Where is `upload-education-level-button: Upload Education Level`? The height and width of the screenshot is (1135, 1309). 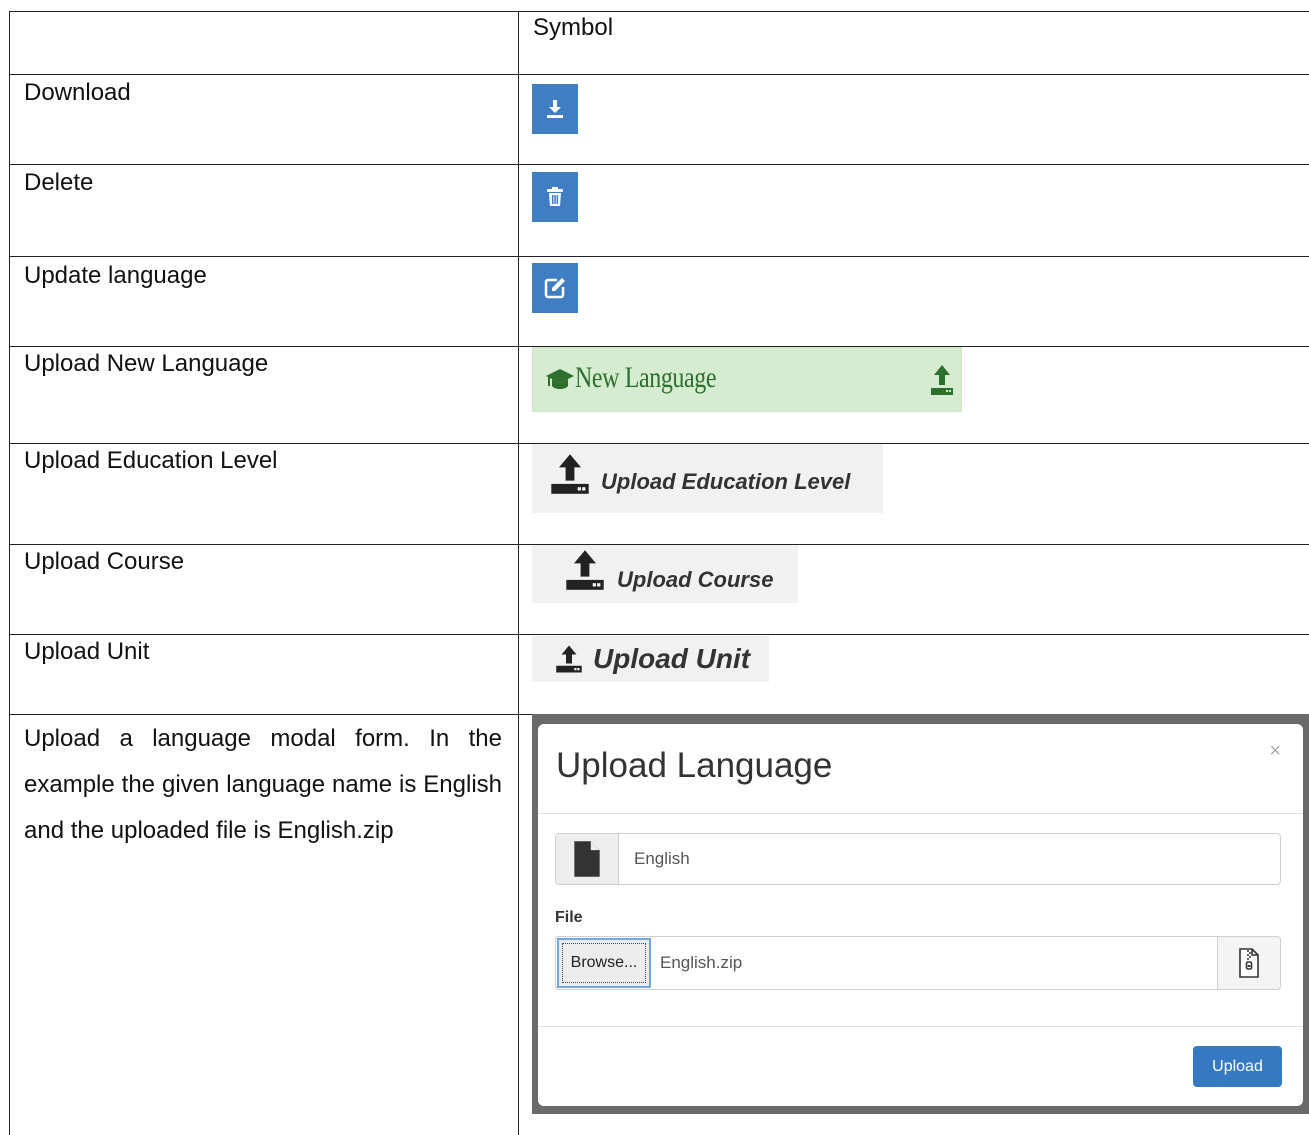 upload-education-level-button: Upload Education Level is located at coordinates (707, 478).